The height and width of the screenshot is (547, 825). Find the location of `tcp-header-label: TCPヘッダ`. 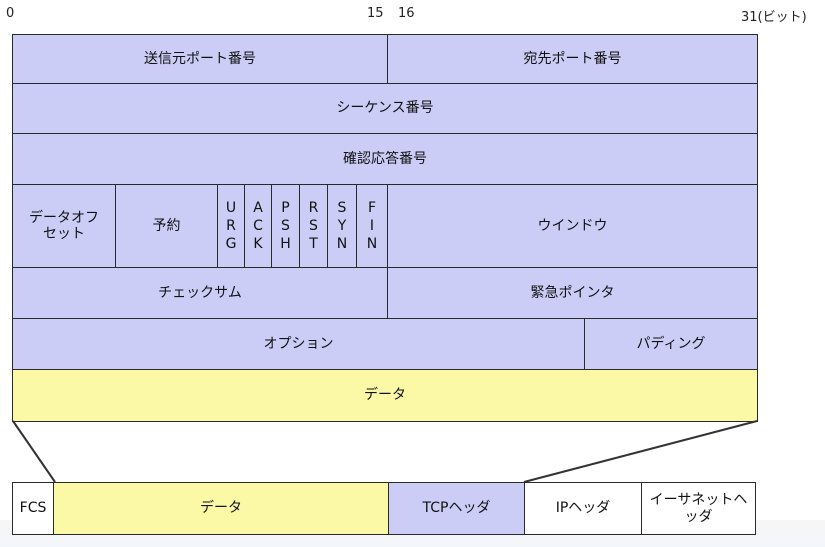

tcp-header-label: TCPヘッダ is located at coordinates (456, 508).